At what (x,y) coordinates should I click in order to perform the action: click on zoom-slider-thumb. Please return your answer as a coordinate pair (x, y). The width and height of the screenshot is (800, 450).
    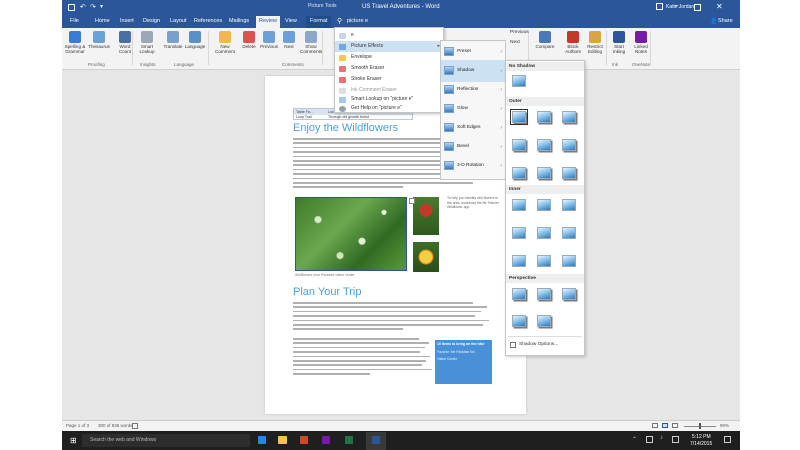
    Looking at the image, I should click on (700, 426).